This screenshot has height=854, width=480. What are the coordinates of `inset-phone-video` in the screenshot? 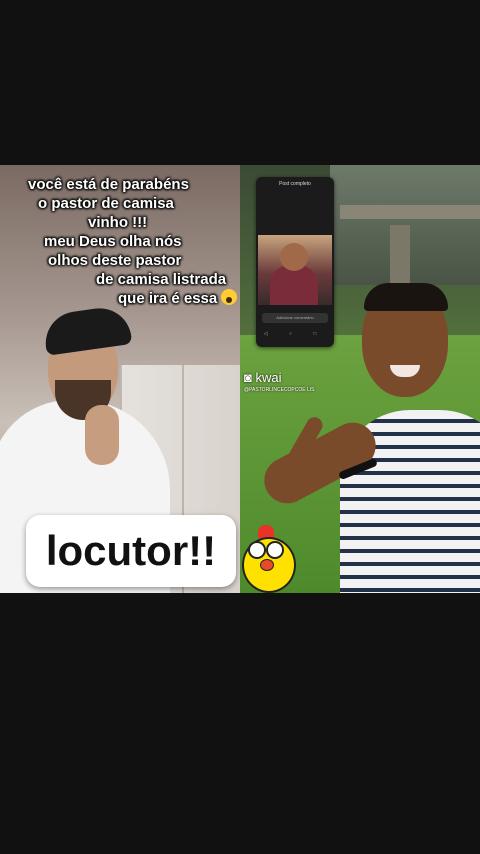 It's located at (295, 270).